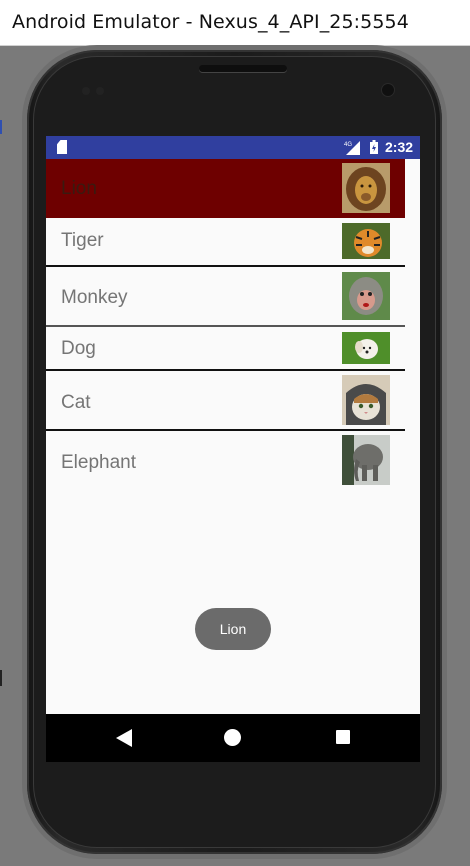 Image resolution: width=470 pixels, height=866 pixels. I want to click on left-edge-accent, so click(1, 127).